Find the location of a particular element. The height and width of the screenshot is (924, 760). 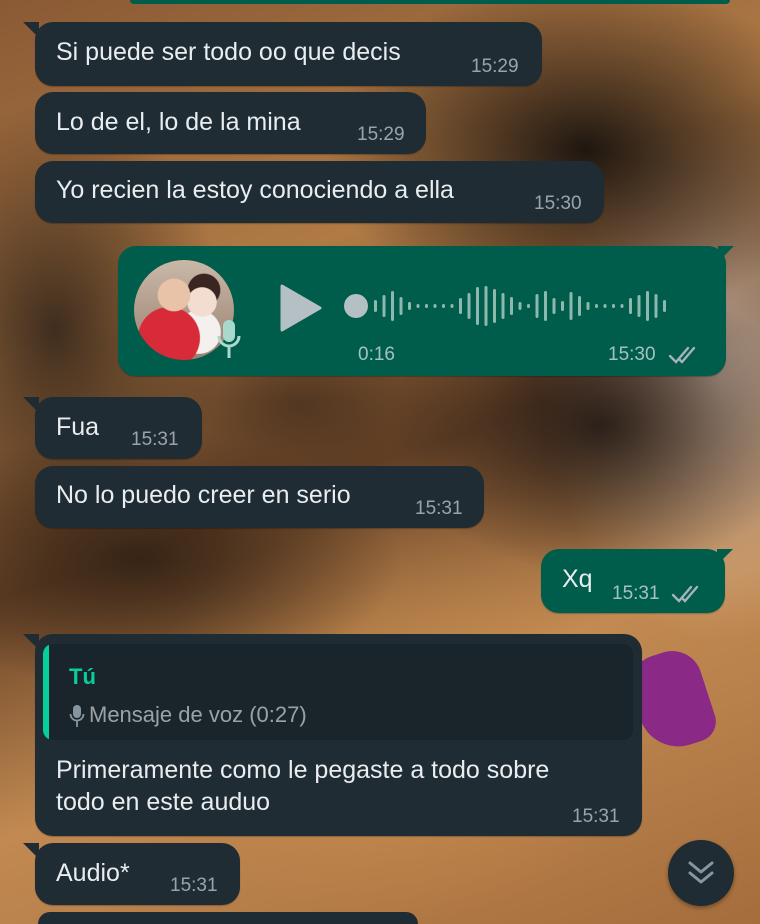

quoted-author: Tú is located at coordinates (82, 676).